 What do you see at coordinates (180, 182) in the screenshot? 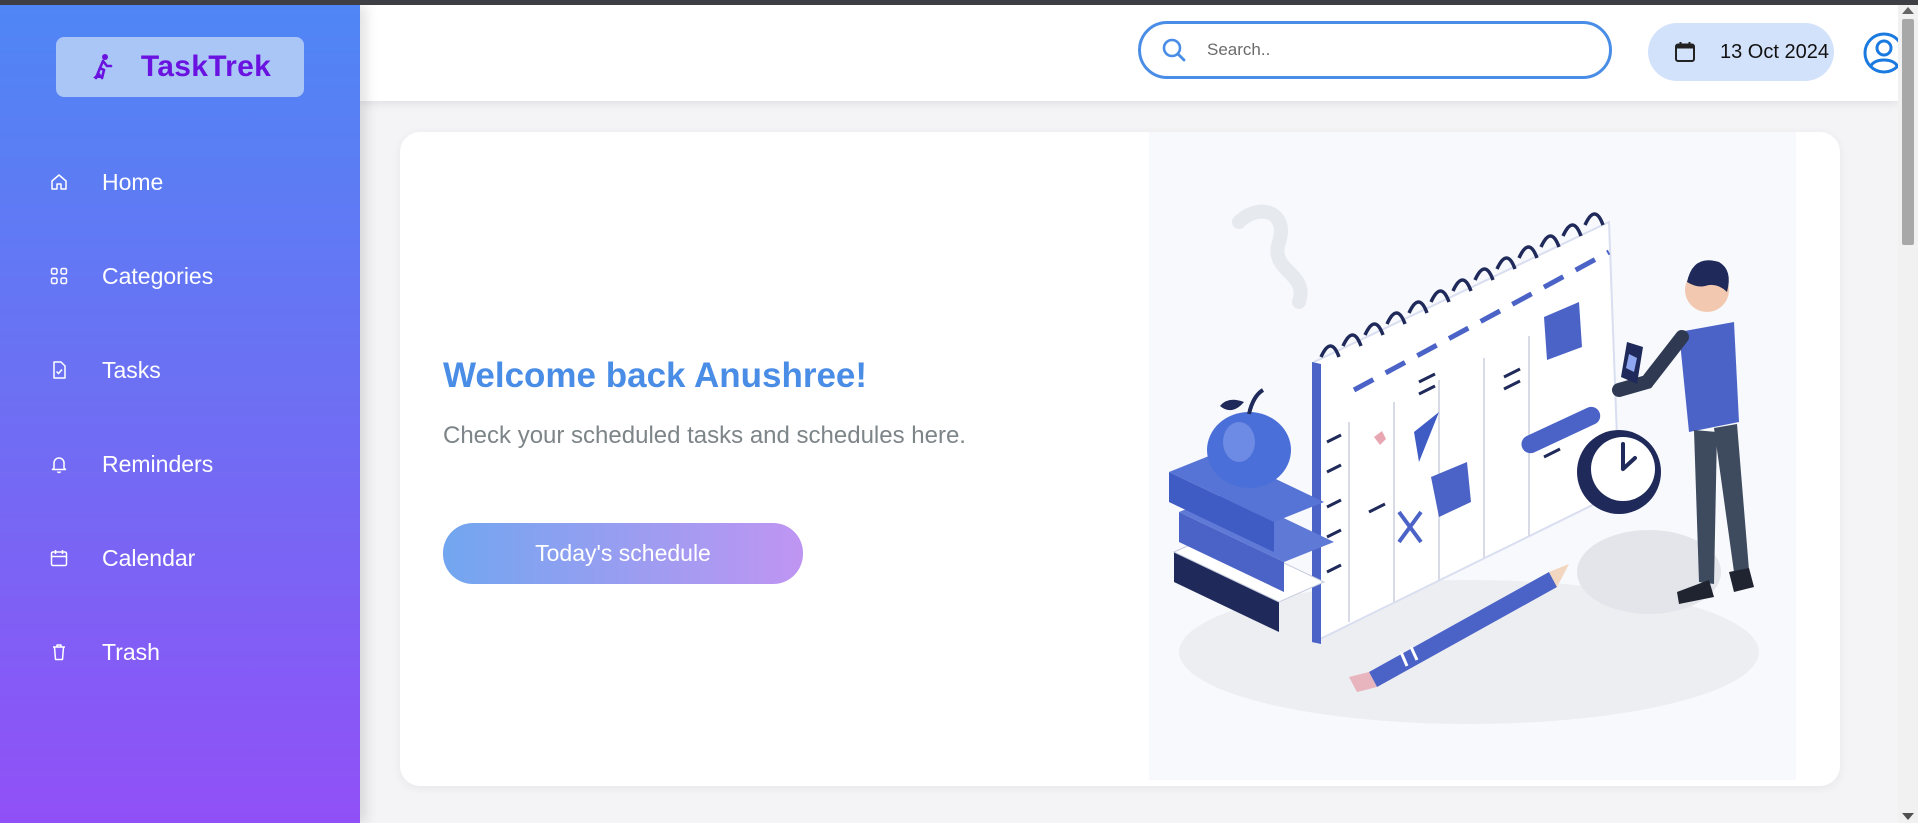
I see `sidebar-item-home: Home` at bounding box center [180, 182].